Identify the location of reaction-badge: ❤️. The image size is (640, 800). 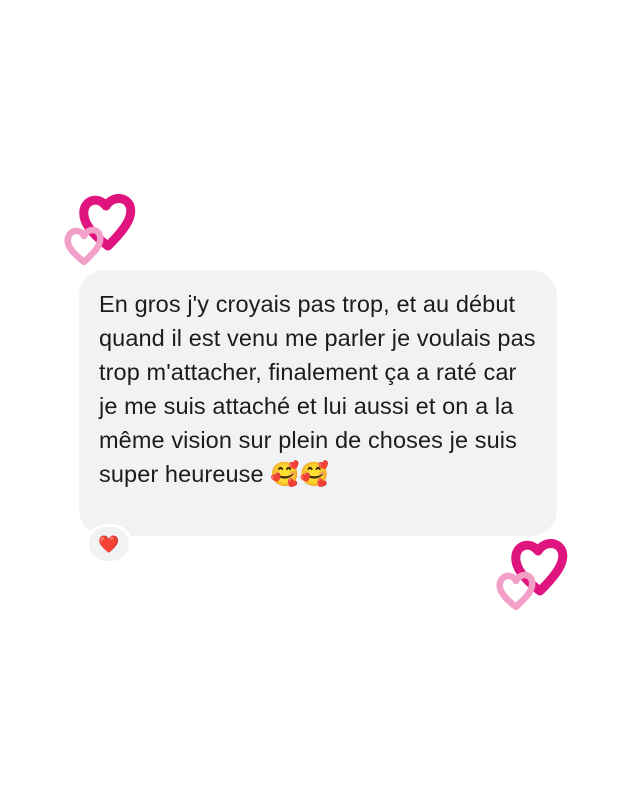
(109, 544).